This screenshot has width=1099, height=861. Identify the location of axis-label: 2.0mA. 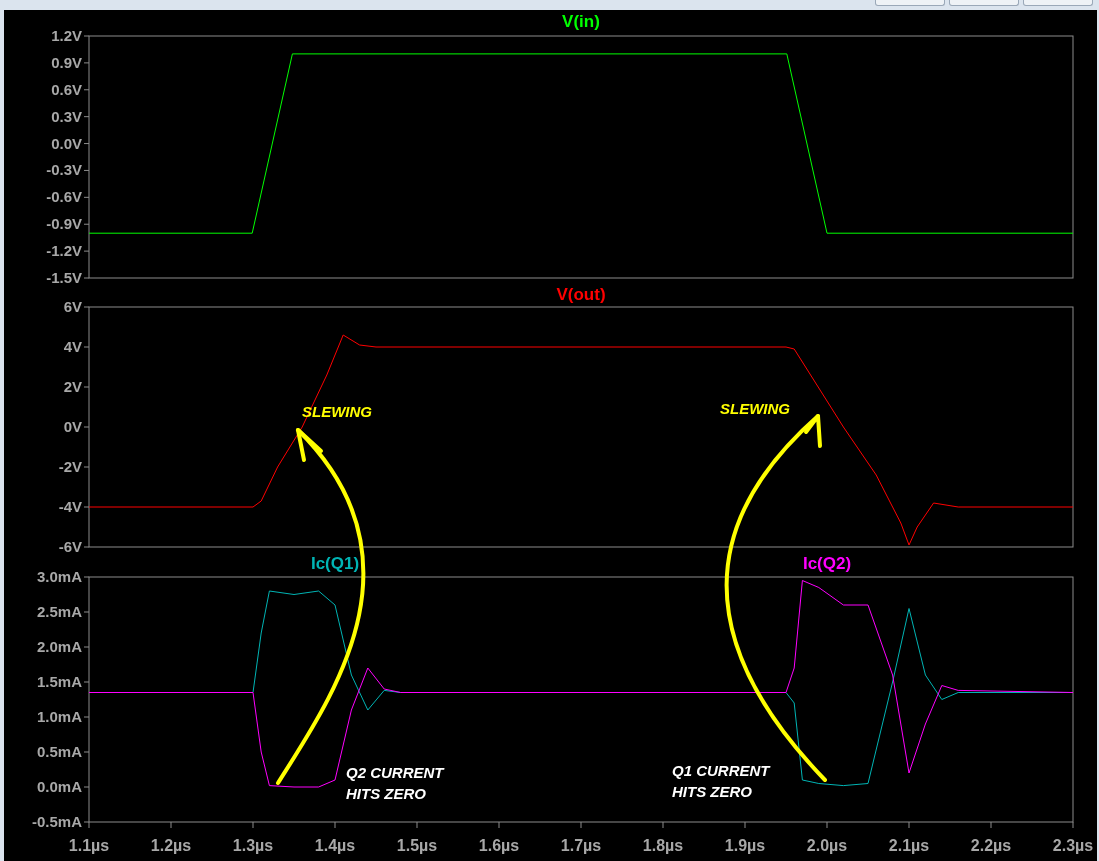
(59, 646).